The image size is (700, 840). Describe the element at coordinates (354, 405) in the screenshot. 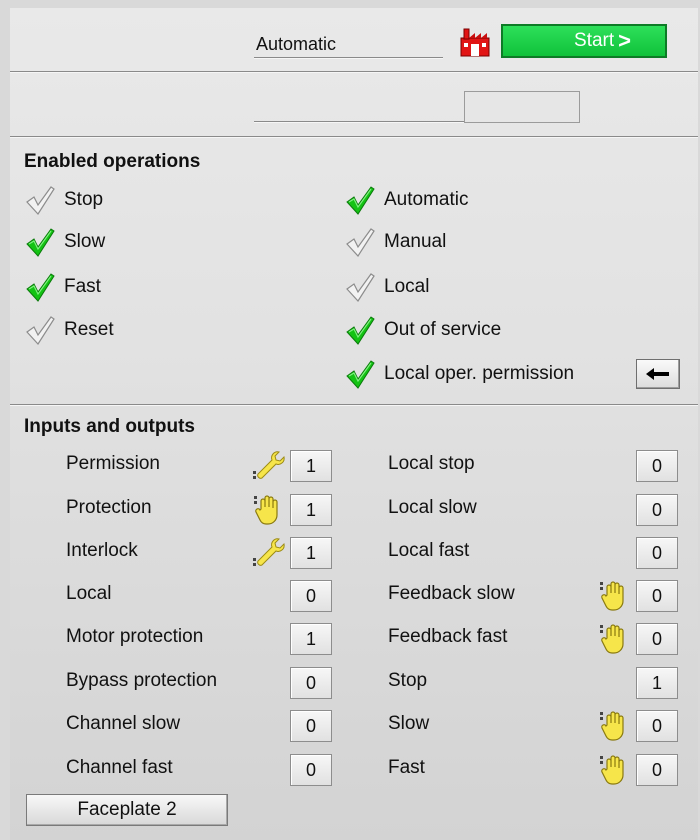

I see `section-separator-bottom` at that location.